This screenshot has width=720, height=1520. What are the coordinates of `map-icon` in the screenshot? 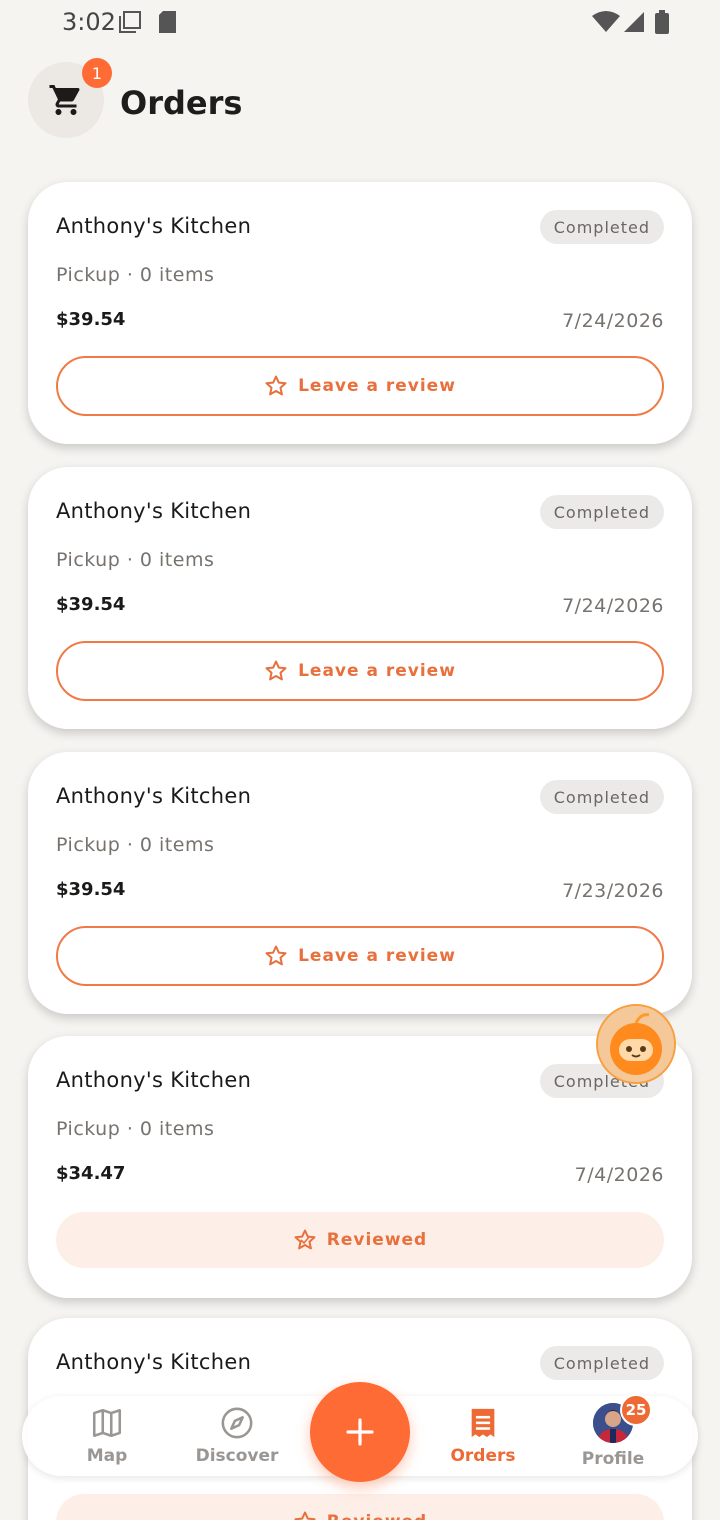 It's located at (107, 1423).